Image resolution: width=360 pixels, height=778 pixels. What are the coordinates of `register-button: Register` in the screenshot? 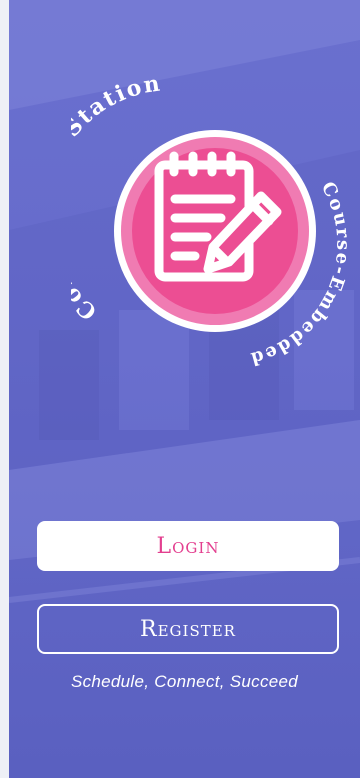 It's located at (188, 629).